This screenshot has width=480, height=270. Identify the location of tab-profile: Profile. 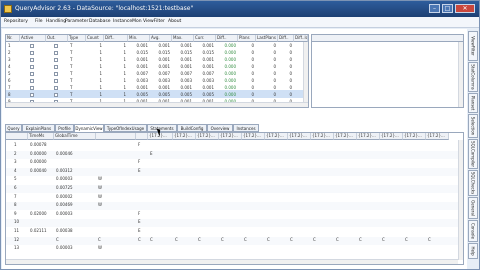
(64, 128).